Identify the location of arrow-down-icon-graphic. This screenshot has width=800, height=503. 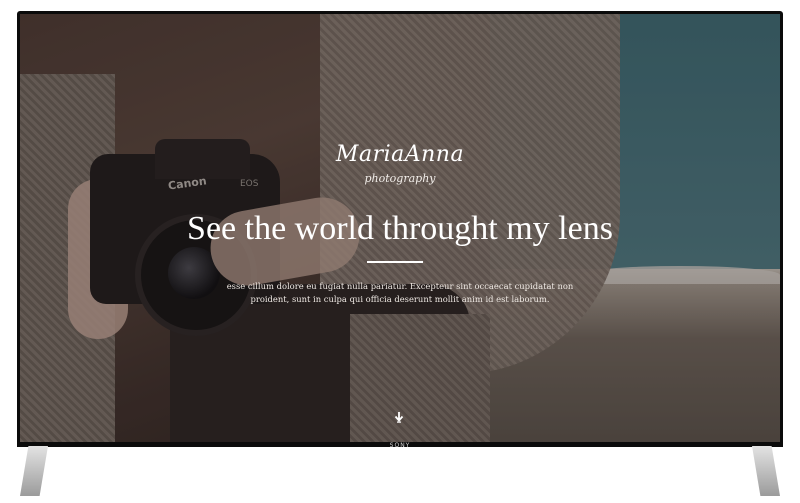
(399, 417).